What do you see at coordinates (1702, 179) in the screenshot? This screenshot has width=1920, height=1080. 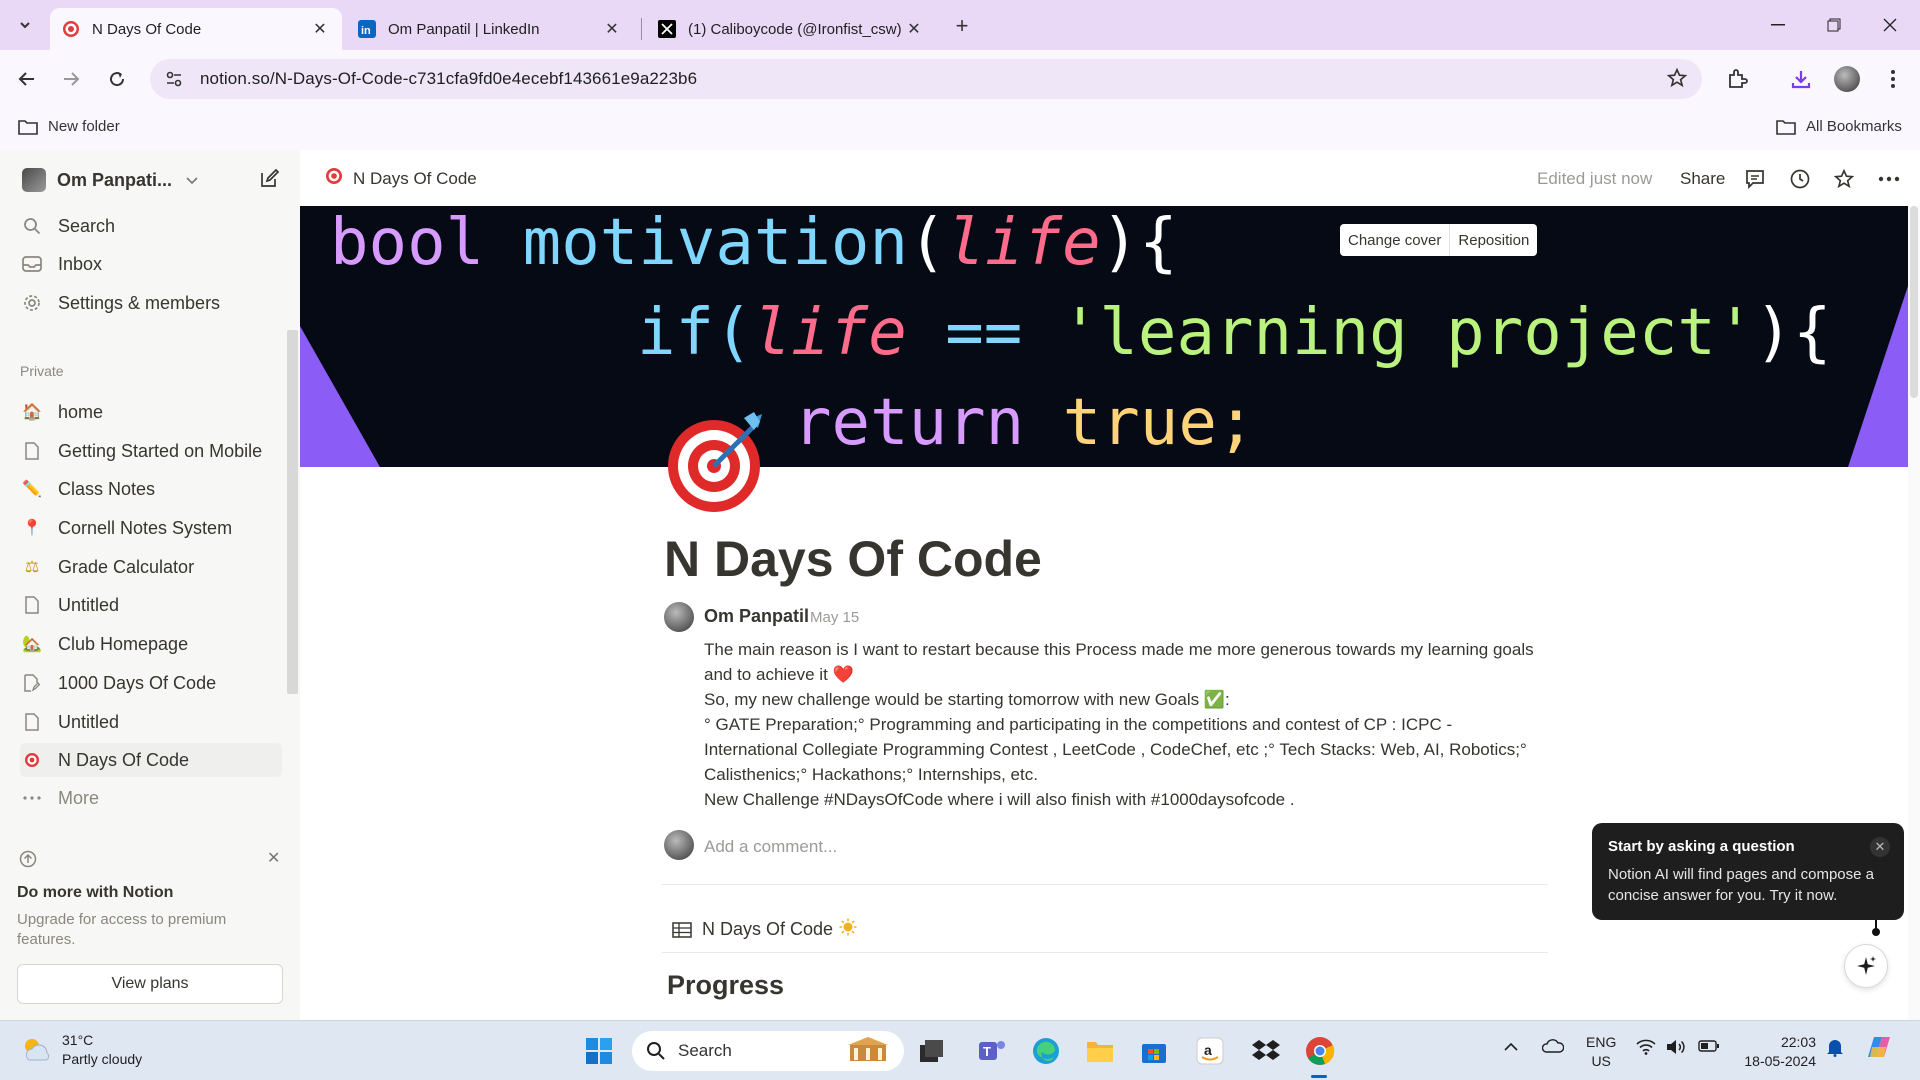 I see `share-button: Share` at bounding box center [1702, 179].